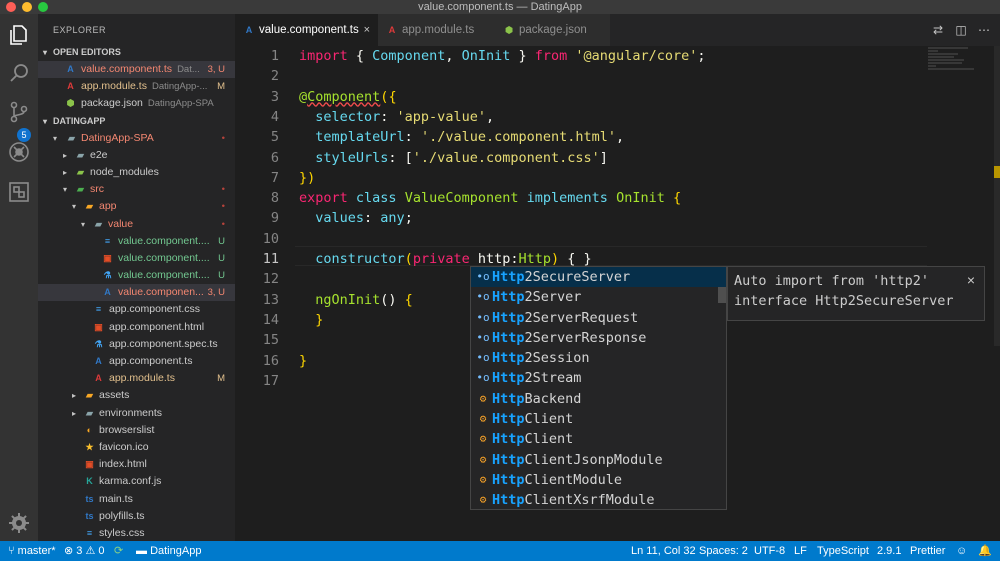  I want to click on prettier-status: Prettier, so click(927, 551).